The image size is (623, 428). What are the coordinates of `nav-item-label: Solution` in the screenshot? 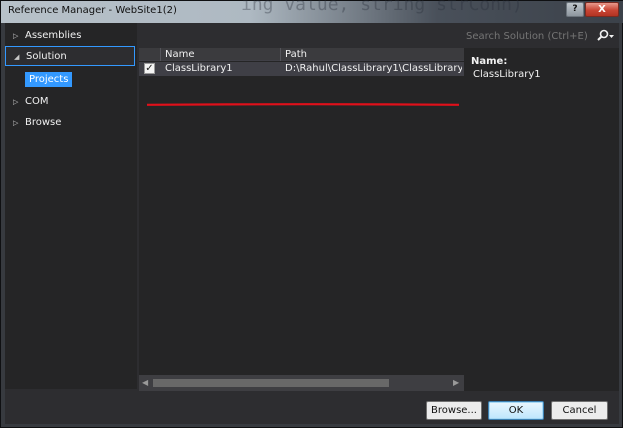 It's located at (46, 56).